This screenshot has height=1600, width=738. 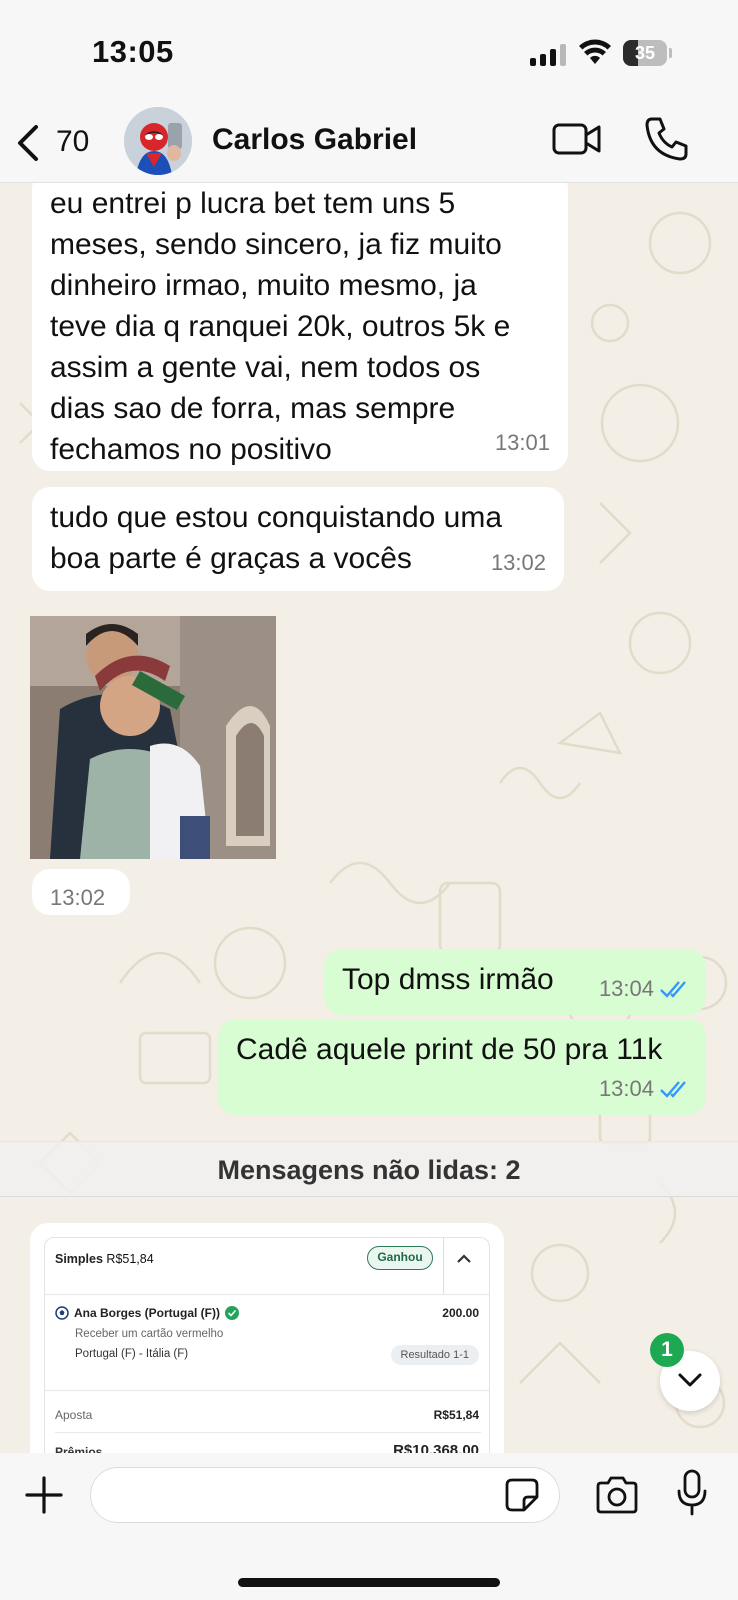 I want to click on contact-name: Carlos Gabriel, so click(x=314, y=140).